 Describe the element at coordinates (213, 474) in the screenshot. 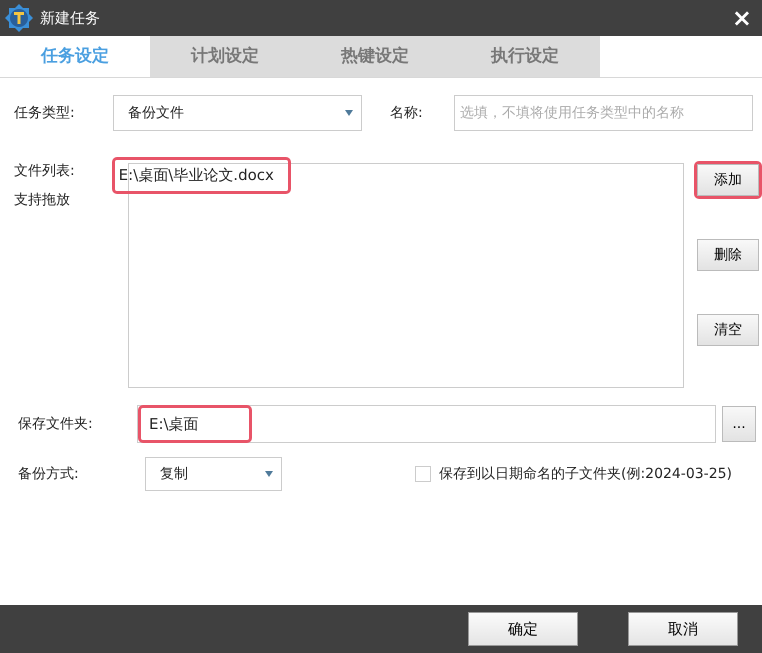

I see `backup-mode-dropdown: 复制` at that location.